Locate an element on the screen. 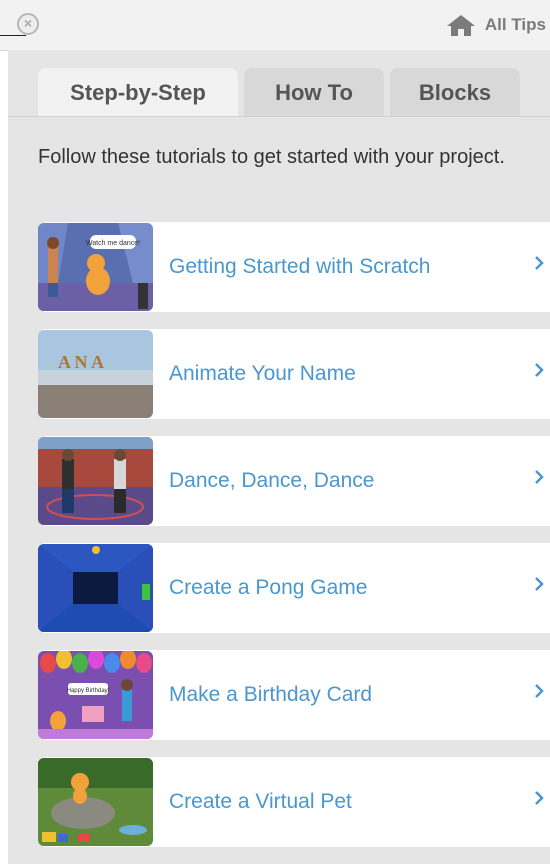 The height and width of the screenshot is (864, 550). tutorial-title: Animate Your Name is located at coordinates (359, 374).